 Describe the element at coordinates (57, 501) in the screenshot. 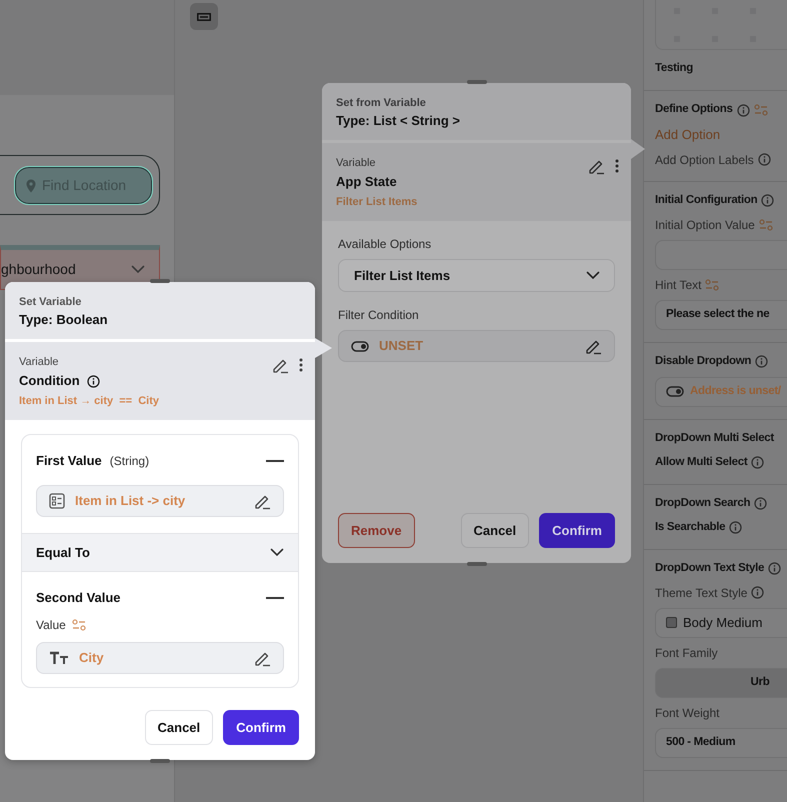

I see `list-icon` at that location.